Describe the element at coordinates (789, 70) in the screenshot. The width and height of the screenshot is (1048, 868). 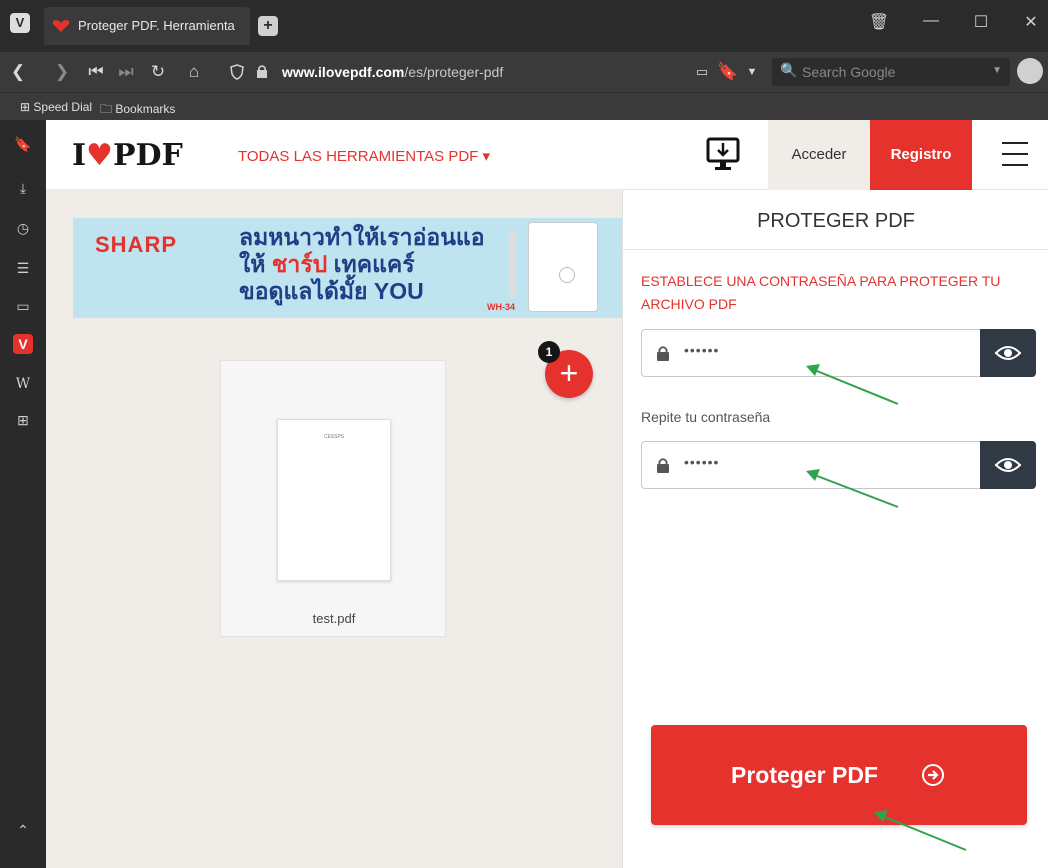
I see `search-icon: 🔍` at that location.